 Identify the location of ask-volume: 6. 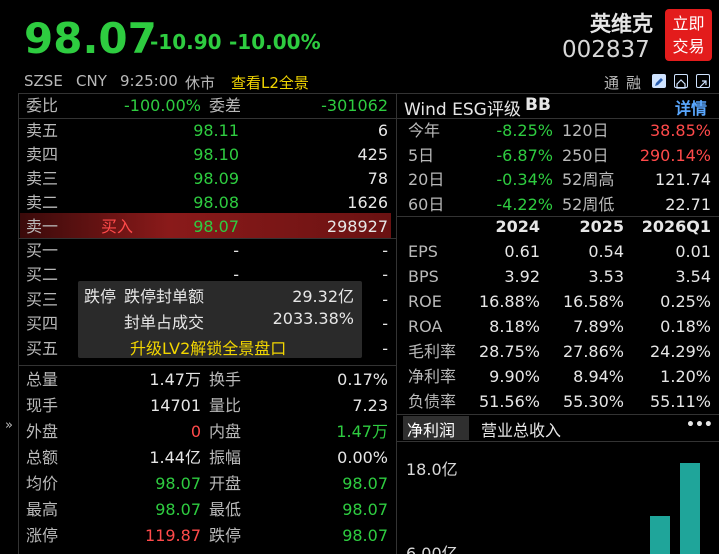
(382, 130).